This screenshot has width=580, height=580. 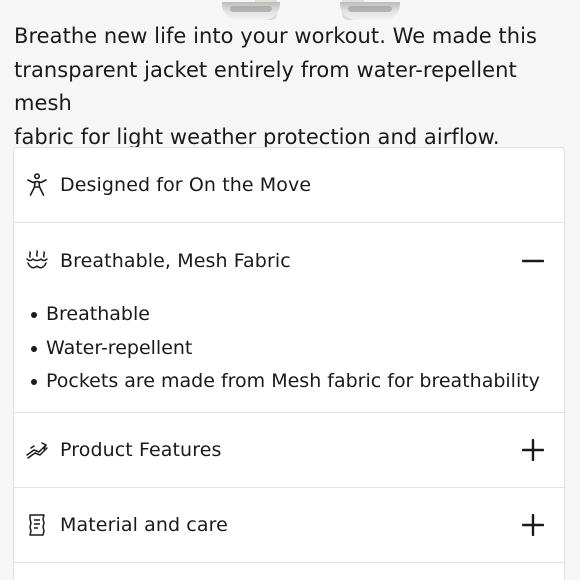 I want to click on accordion-item-product-features: Product Features, so click(x=289, y=450).